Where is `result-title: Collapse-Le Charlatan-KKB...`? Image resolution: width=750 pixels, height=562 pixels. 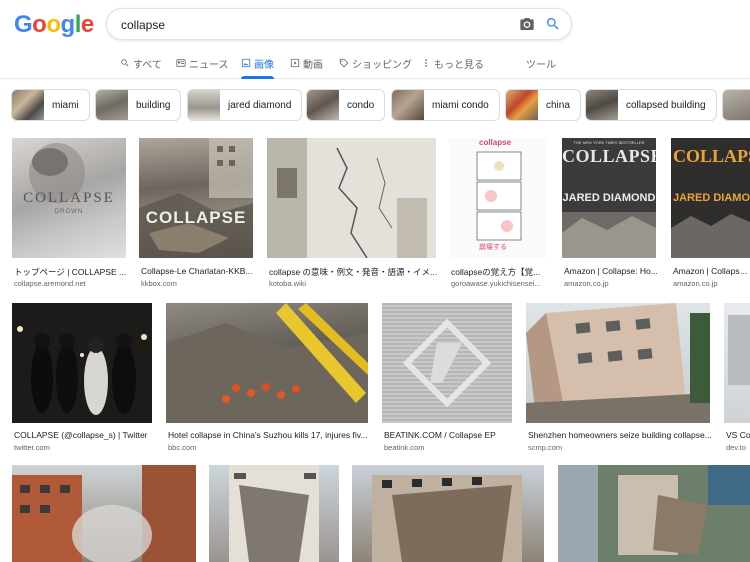
result-title: Collapse-Le Charlatan-KKB... is located at coordinates (198, 271).